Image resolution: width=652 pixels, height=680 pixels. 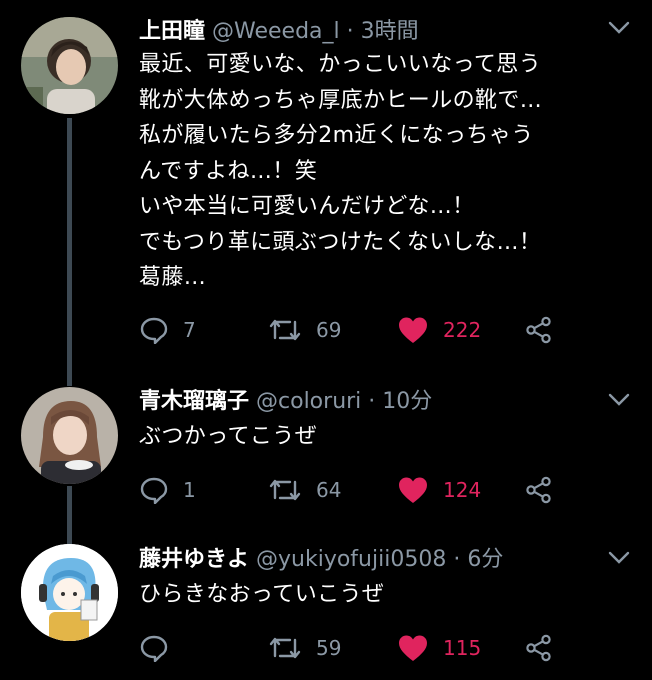 I want to click on user-handle: @yukiyofujii0508, so click(x=351, y=559).